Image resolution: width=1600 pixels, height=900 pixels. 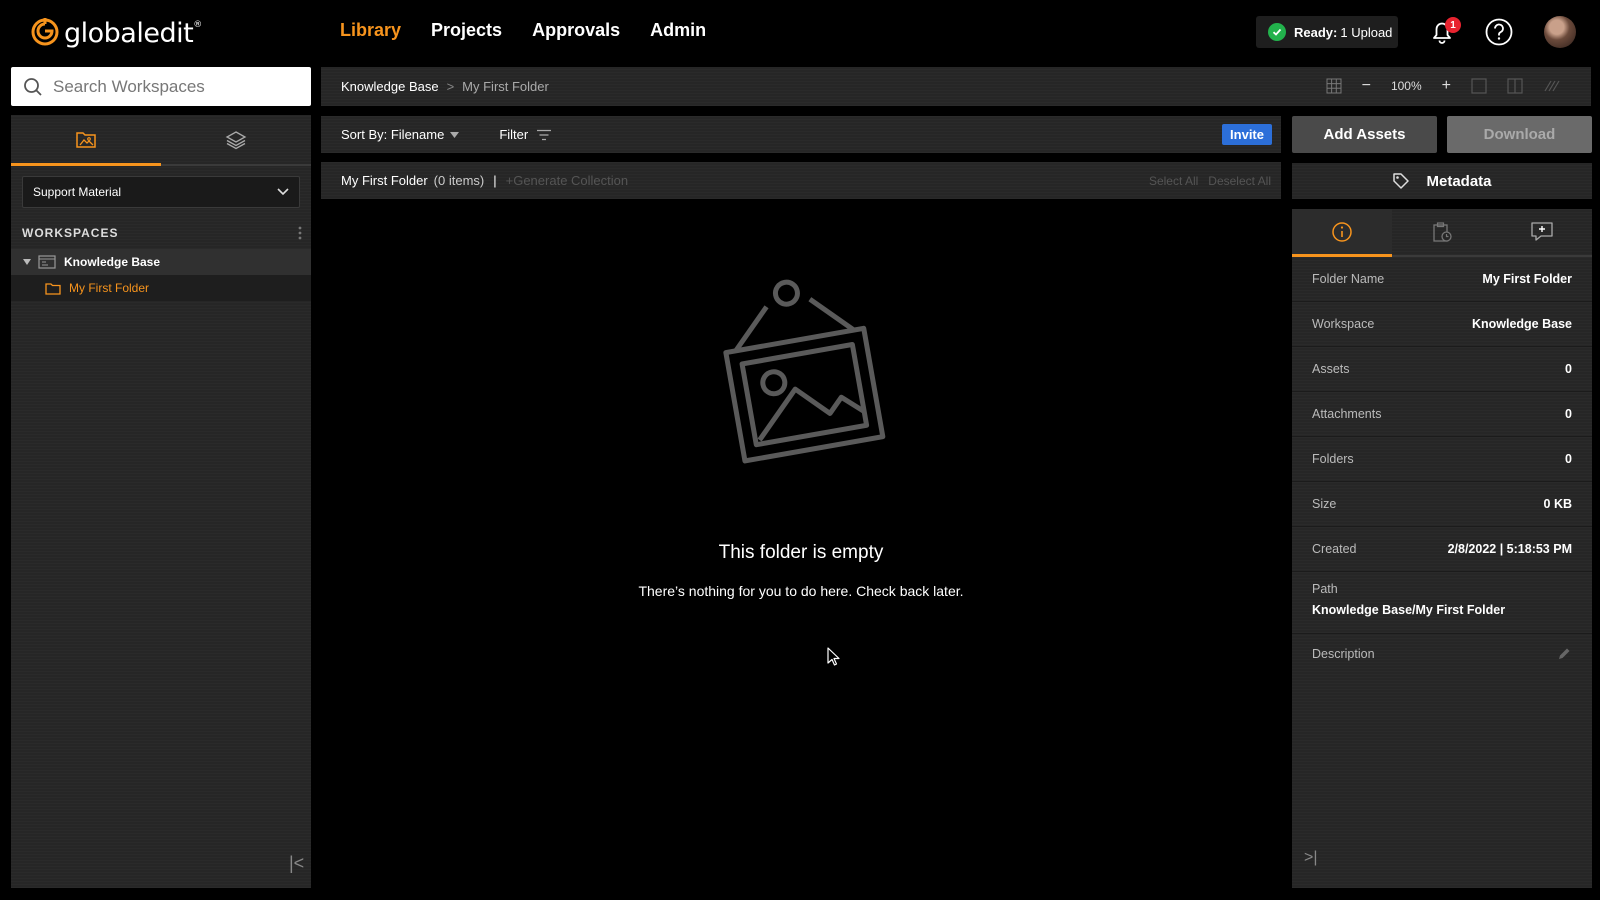 I want to click on nav-admin: Admin, so click(x=678, y=30).